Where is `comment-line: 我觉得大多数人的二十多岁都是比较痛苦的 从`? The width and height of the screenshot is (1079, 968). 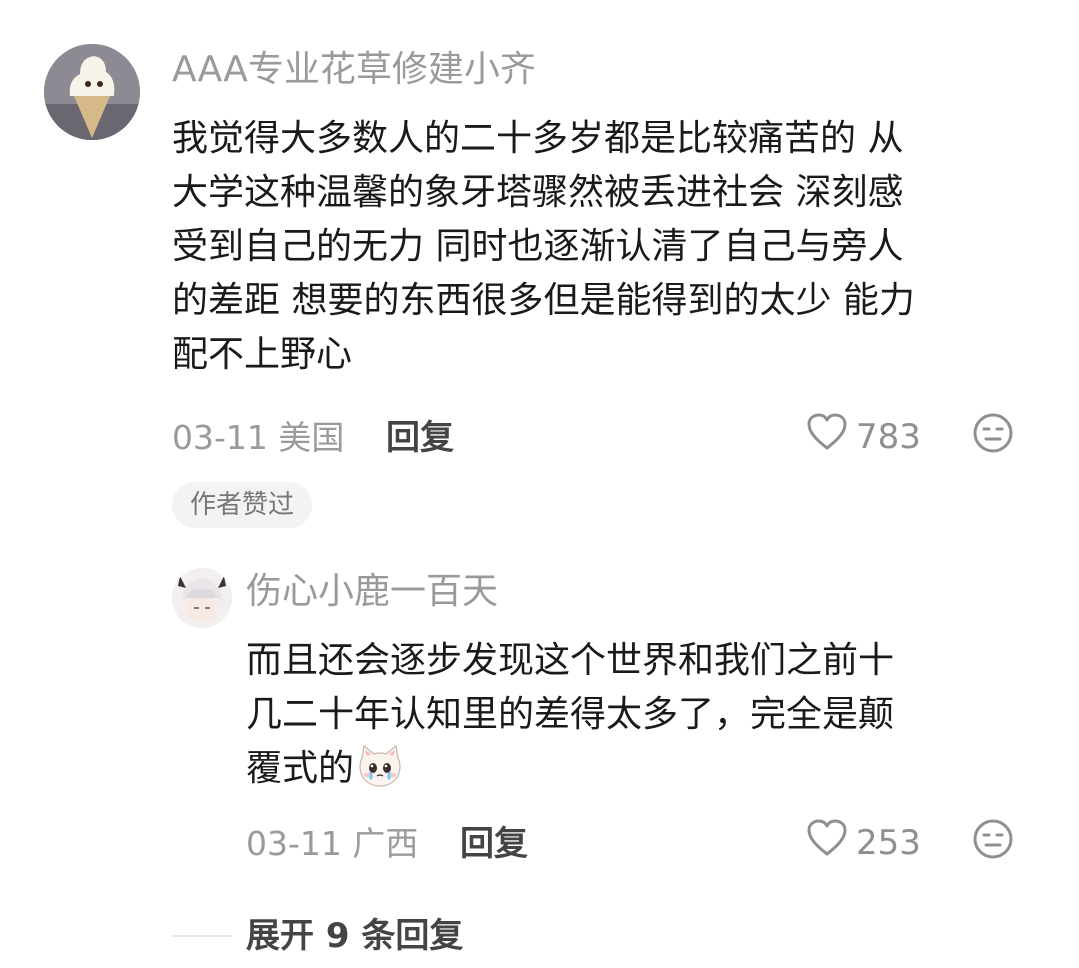 comment-line: 我觉得大多数人的二十多岁都是比较痛苦的 从 is located at coordinates (538, 138).